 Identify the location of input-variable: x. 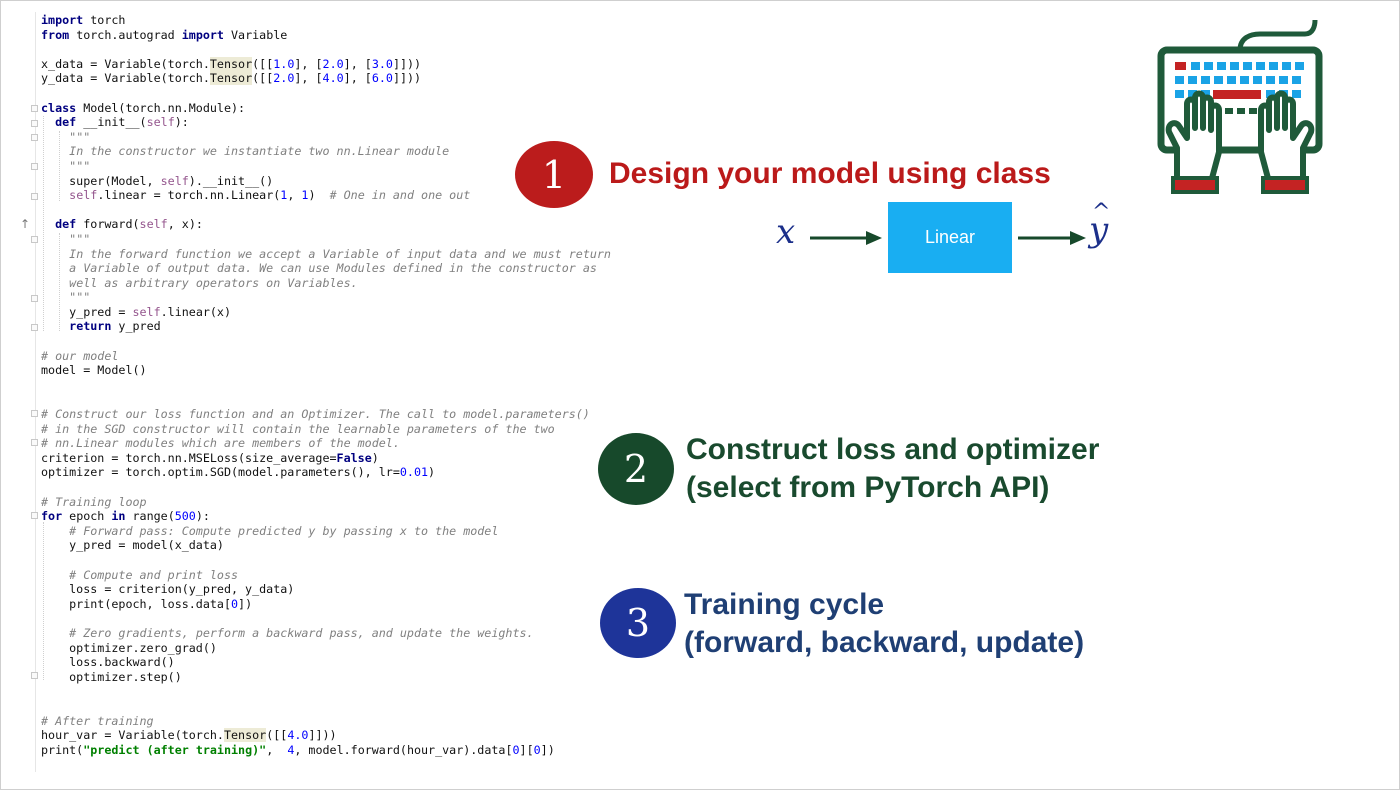
(786, 232).